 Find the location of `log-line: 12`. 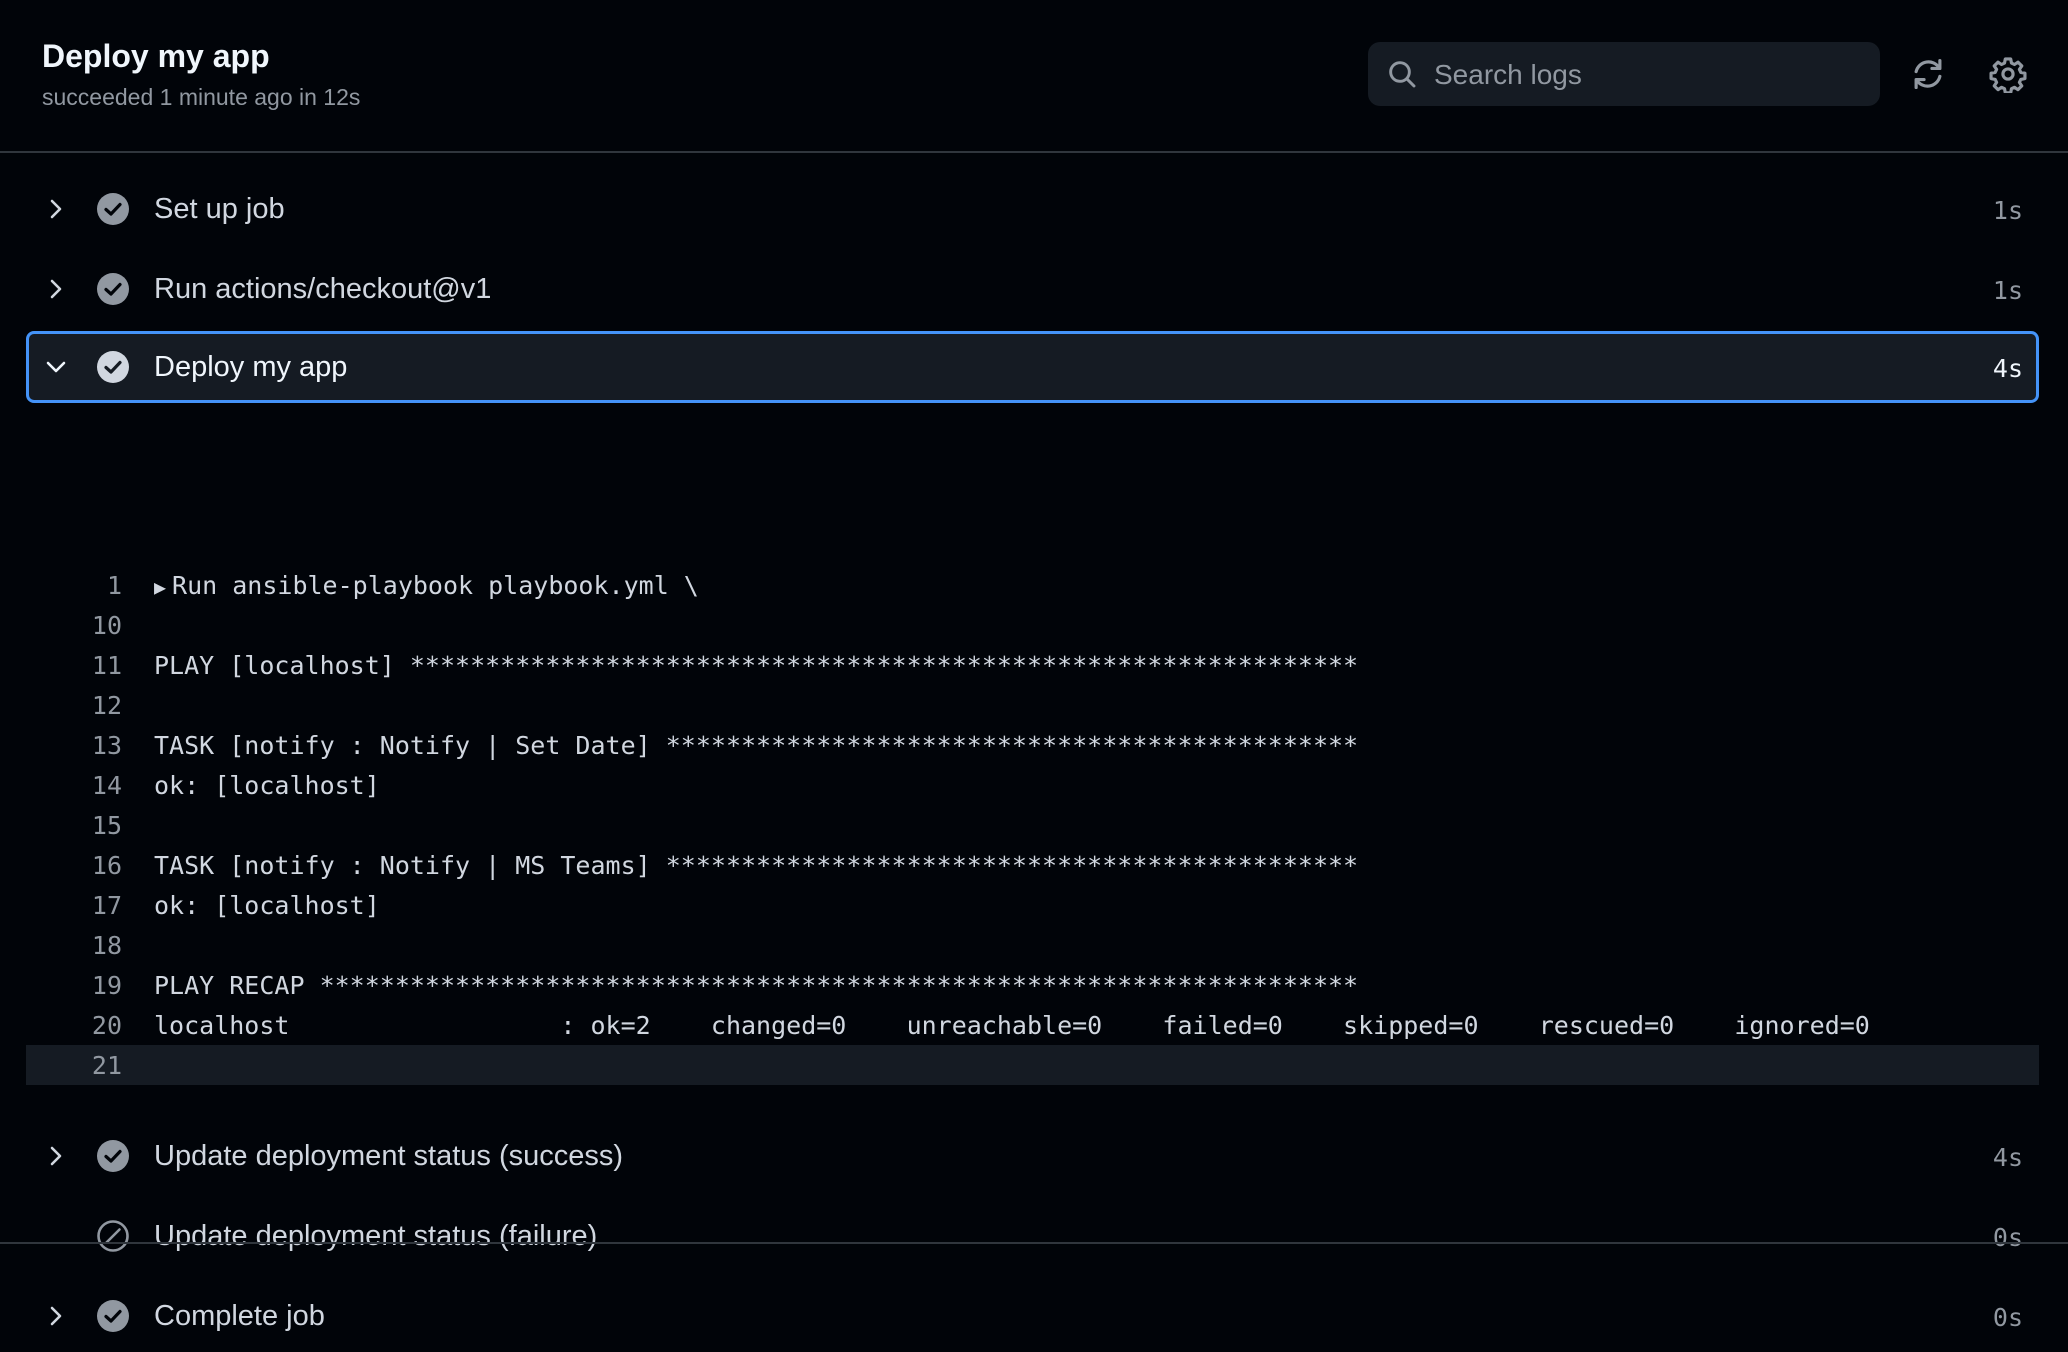

log-line: 12 is located at coordinates (1032, 705).